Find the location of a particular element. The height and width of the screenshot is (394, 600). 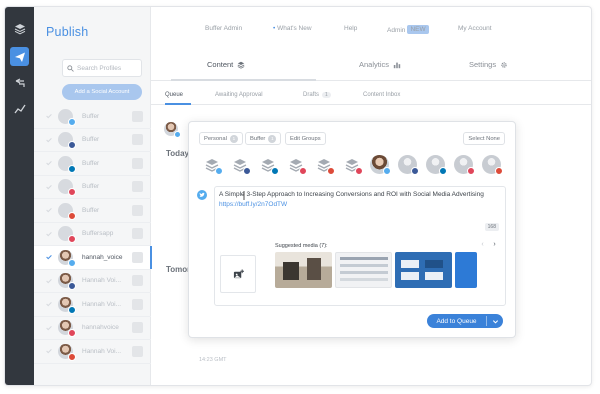

suggested-media-label: Suggested media (7): is located at coordinates (301, 246).